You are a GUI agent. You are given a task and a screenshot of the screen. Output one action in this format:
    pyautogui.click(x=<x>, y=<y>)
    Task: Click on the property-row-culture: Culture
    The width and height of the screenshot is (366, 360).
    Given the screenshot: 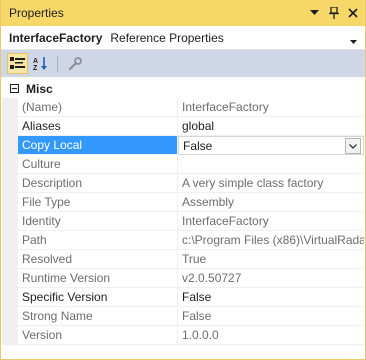 What is the action you would take?
    pyautogui.click(x=183, y=164)
    